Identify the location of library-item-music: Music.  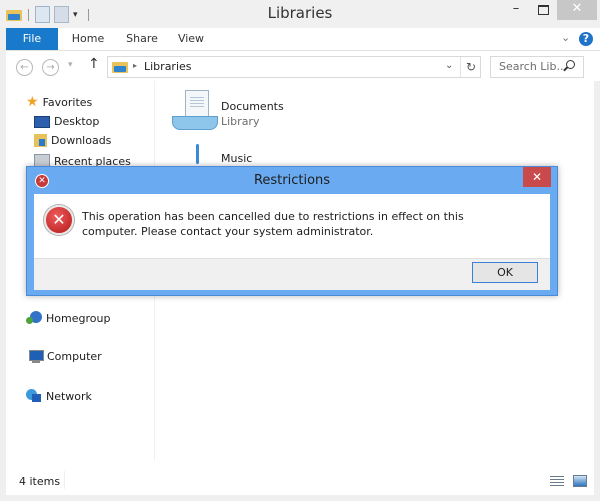
(252, 155).